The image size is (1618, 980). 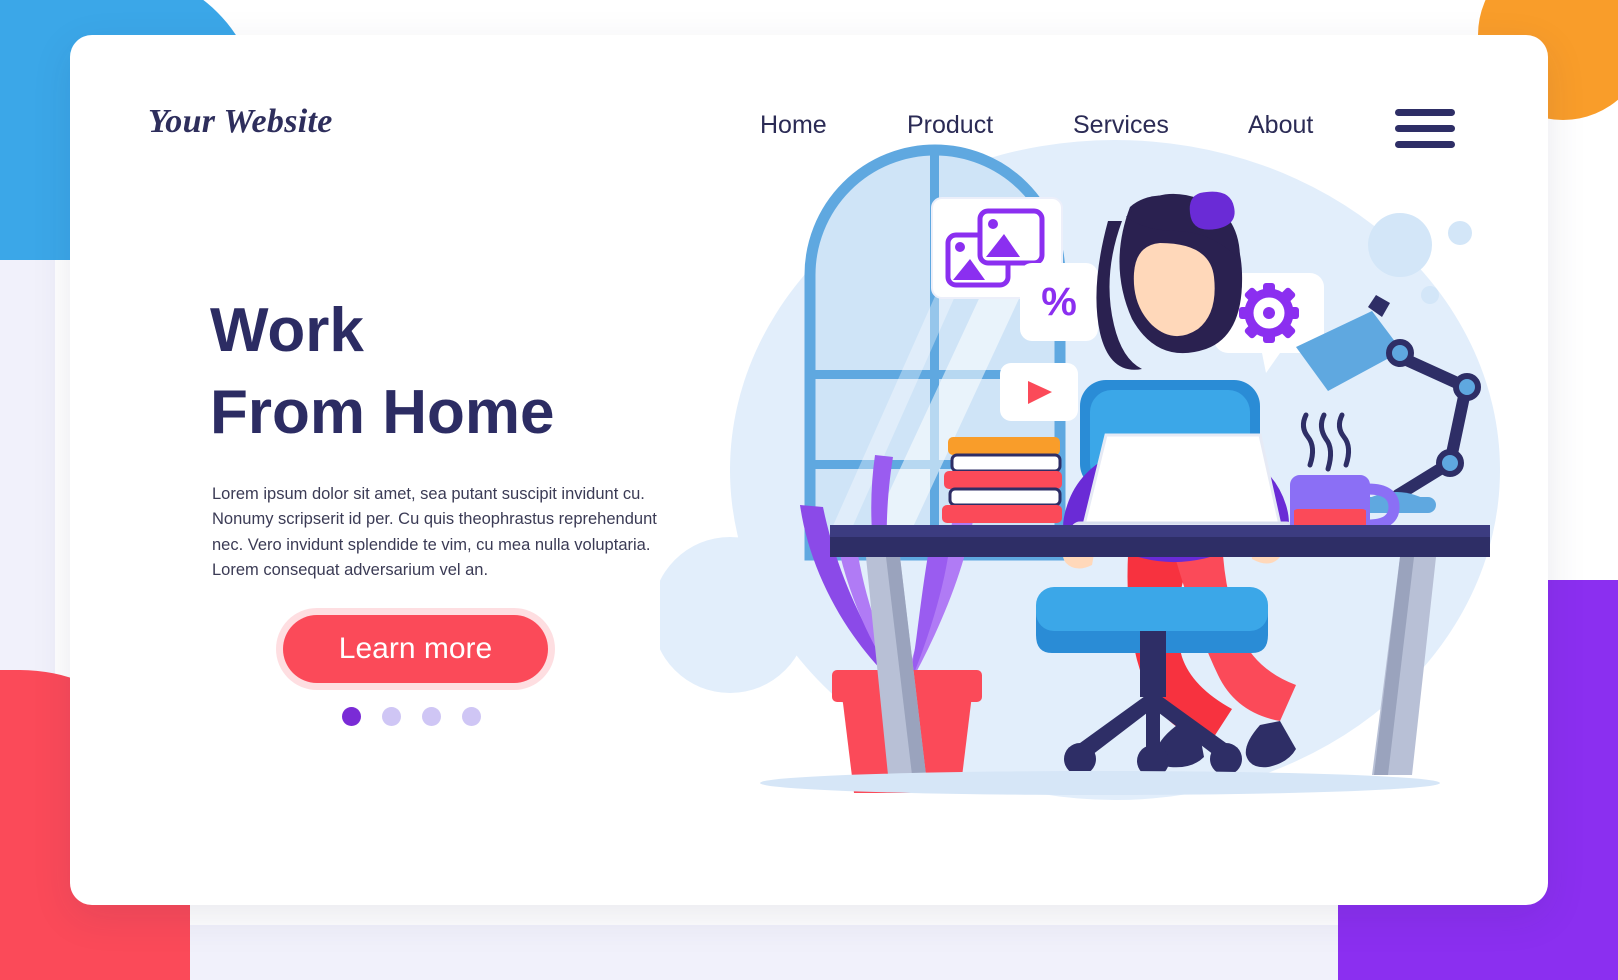 What do you see at coordinates (1002, 480) in the screenshot?
I see `book-stack` at bounding box center [1002, 480].